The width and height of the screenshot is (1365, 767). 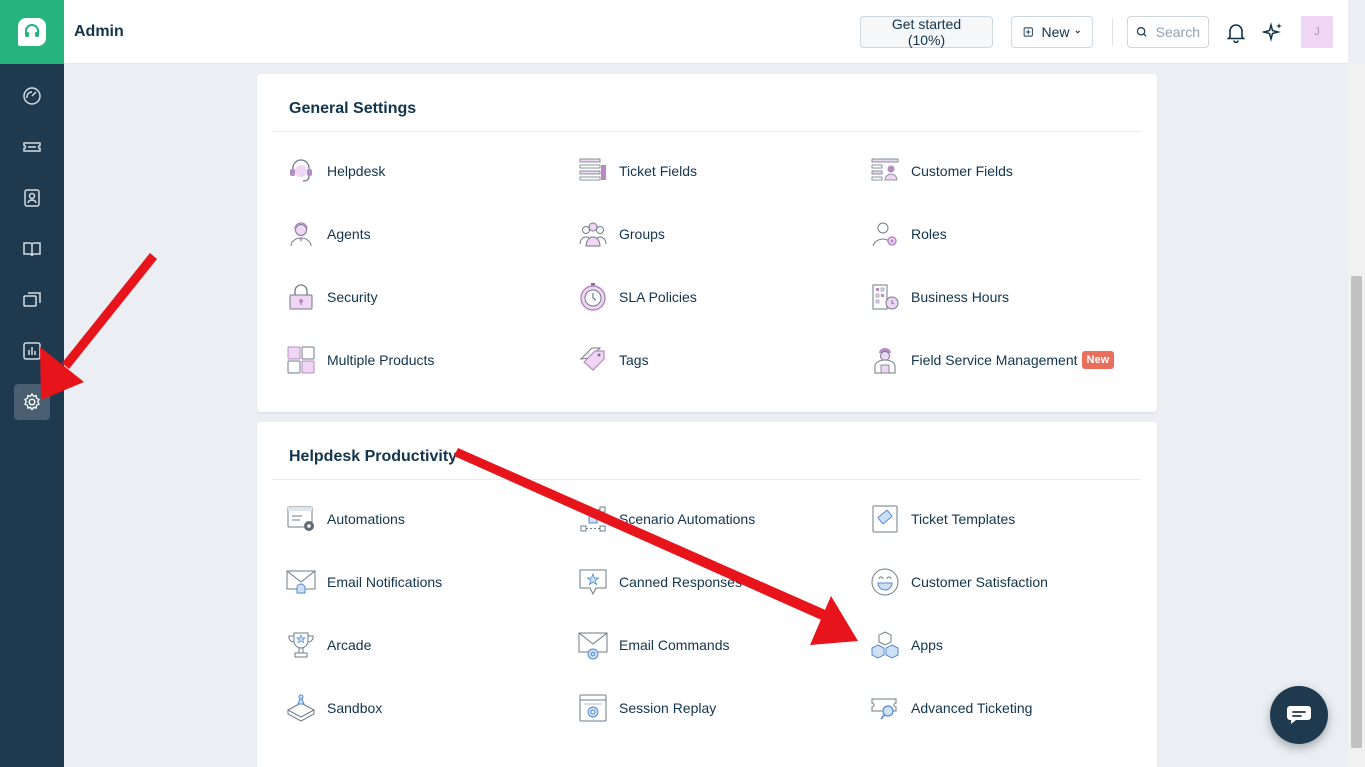 I want to click on scenario-flow-icon, so click(x=593, y=519).